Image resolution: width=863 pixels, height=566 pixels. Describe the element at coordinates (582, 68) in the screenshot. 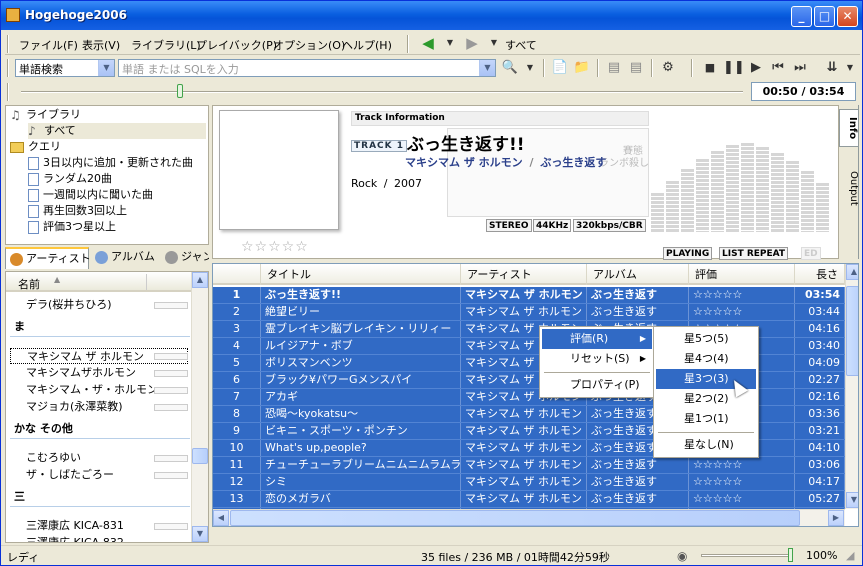

I see `folder-icon: 📁` at that location.